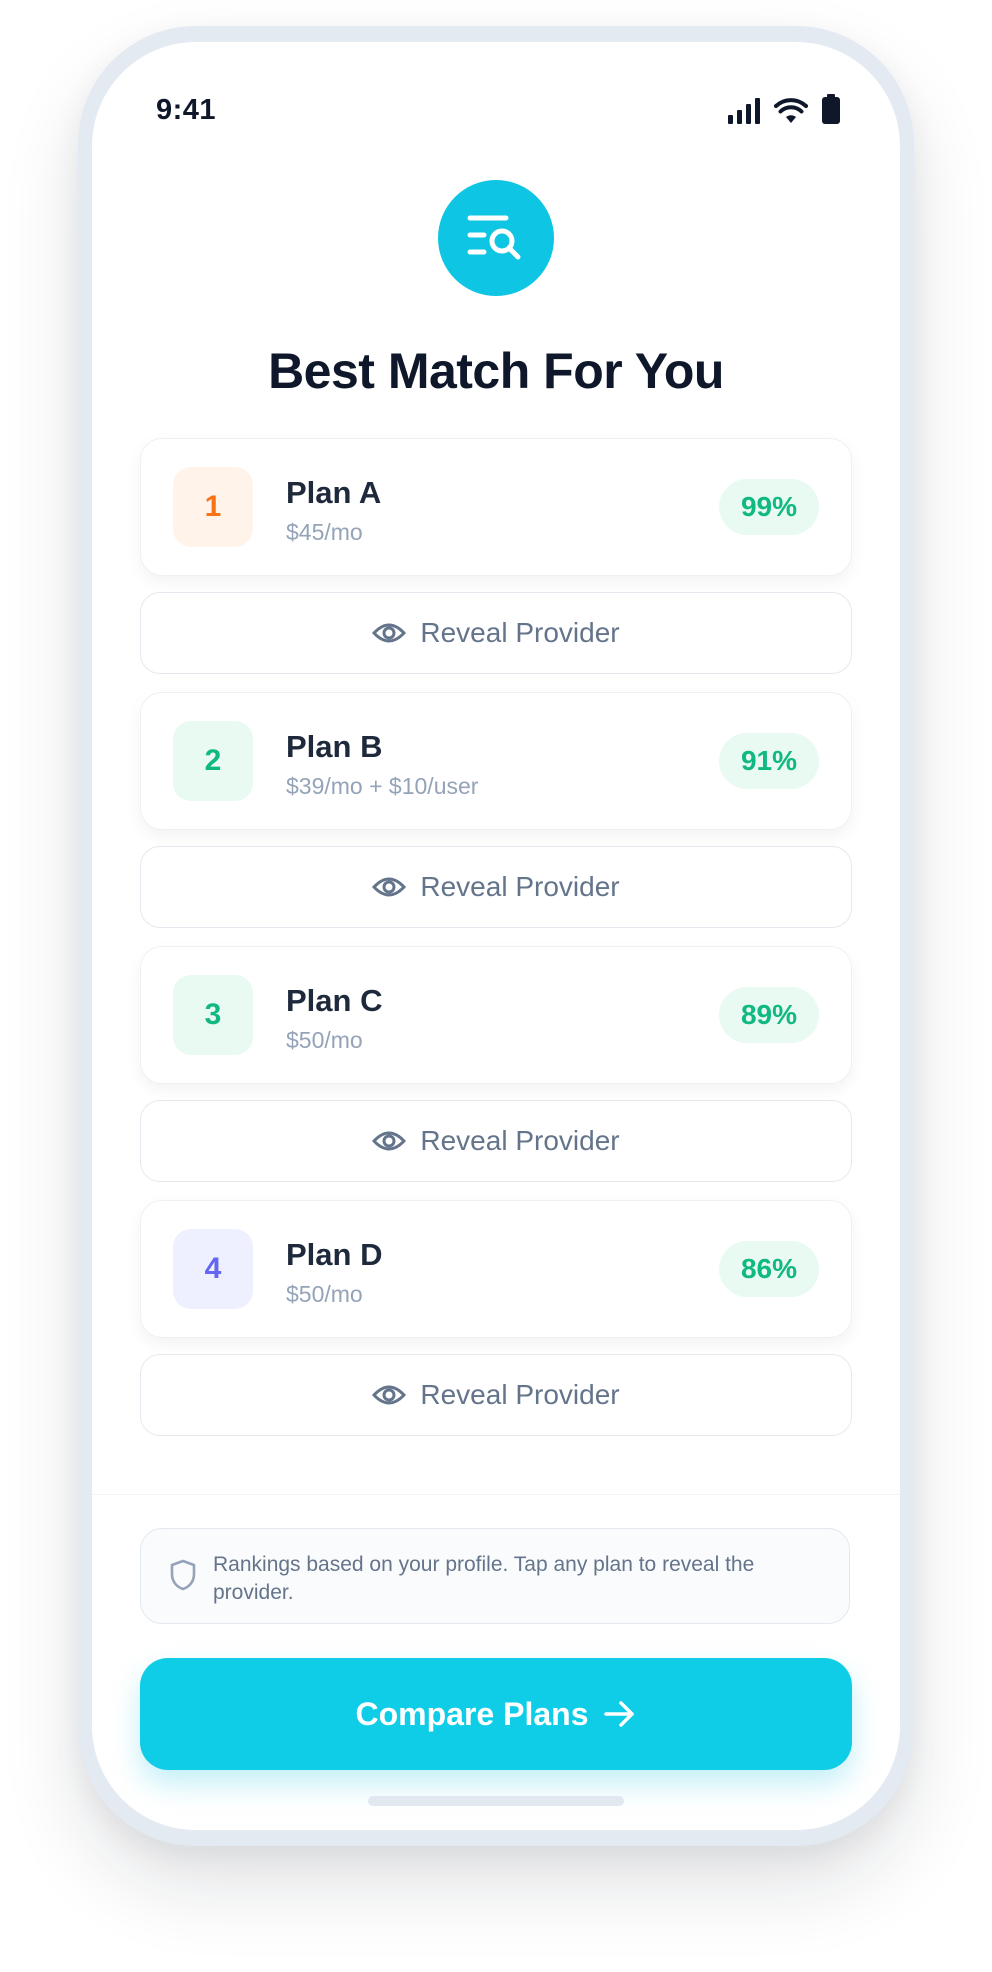 This screenshot has width=992, height=1972. I want to click on plan-name: Plan A, so click(334, 492).